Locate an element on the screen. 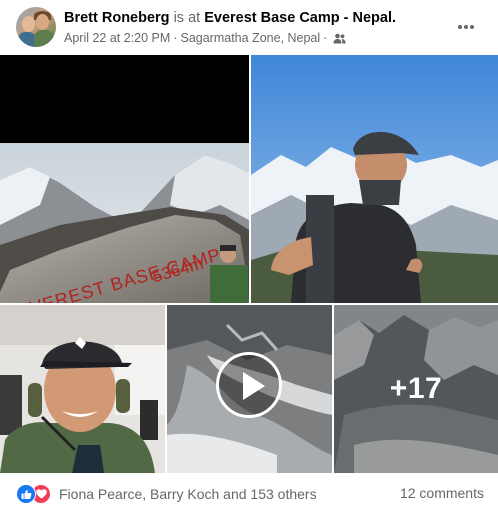  more-photos-overlay: +17 is located at coordinates (416, 389).